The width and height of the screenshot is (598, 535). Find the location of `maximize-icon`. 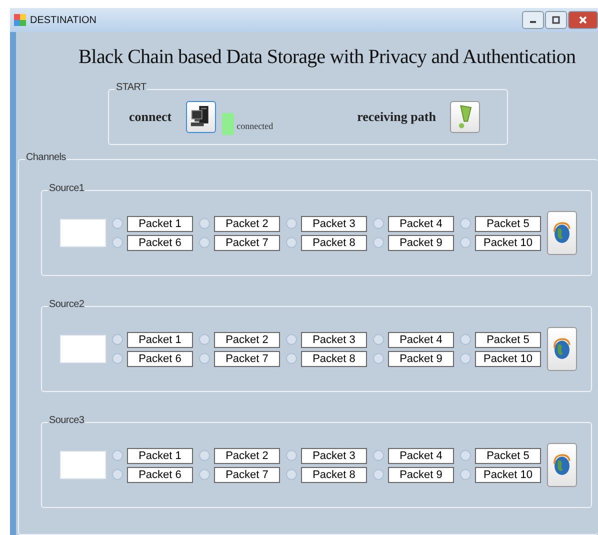

maximize-icon is located at coordinates (556, 20).